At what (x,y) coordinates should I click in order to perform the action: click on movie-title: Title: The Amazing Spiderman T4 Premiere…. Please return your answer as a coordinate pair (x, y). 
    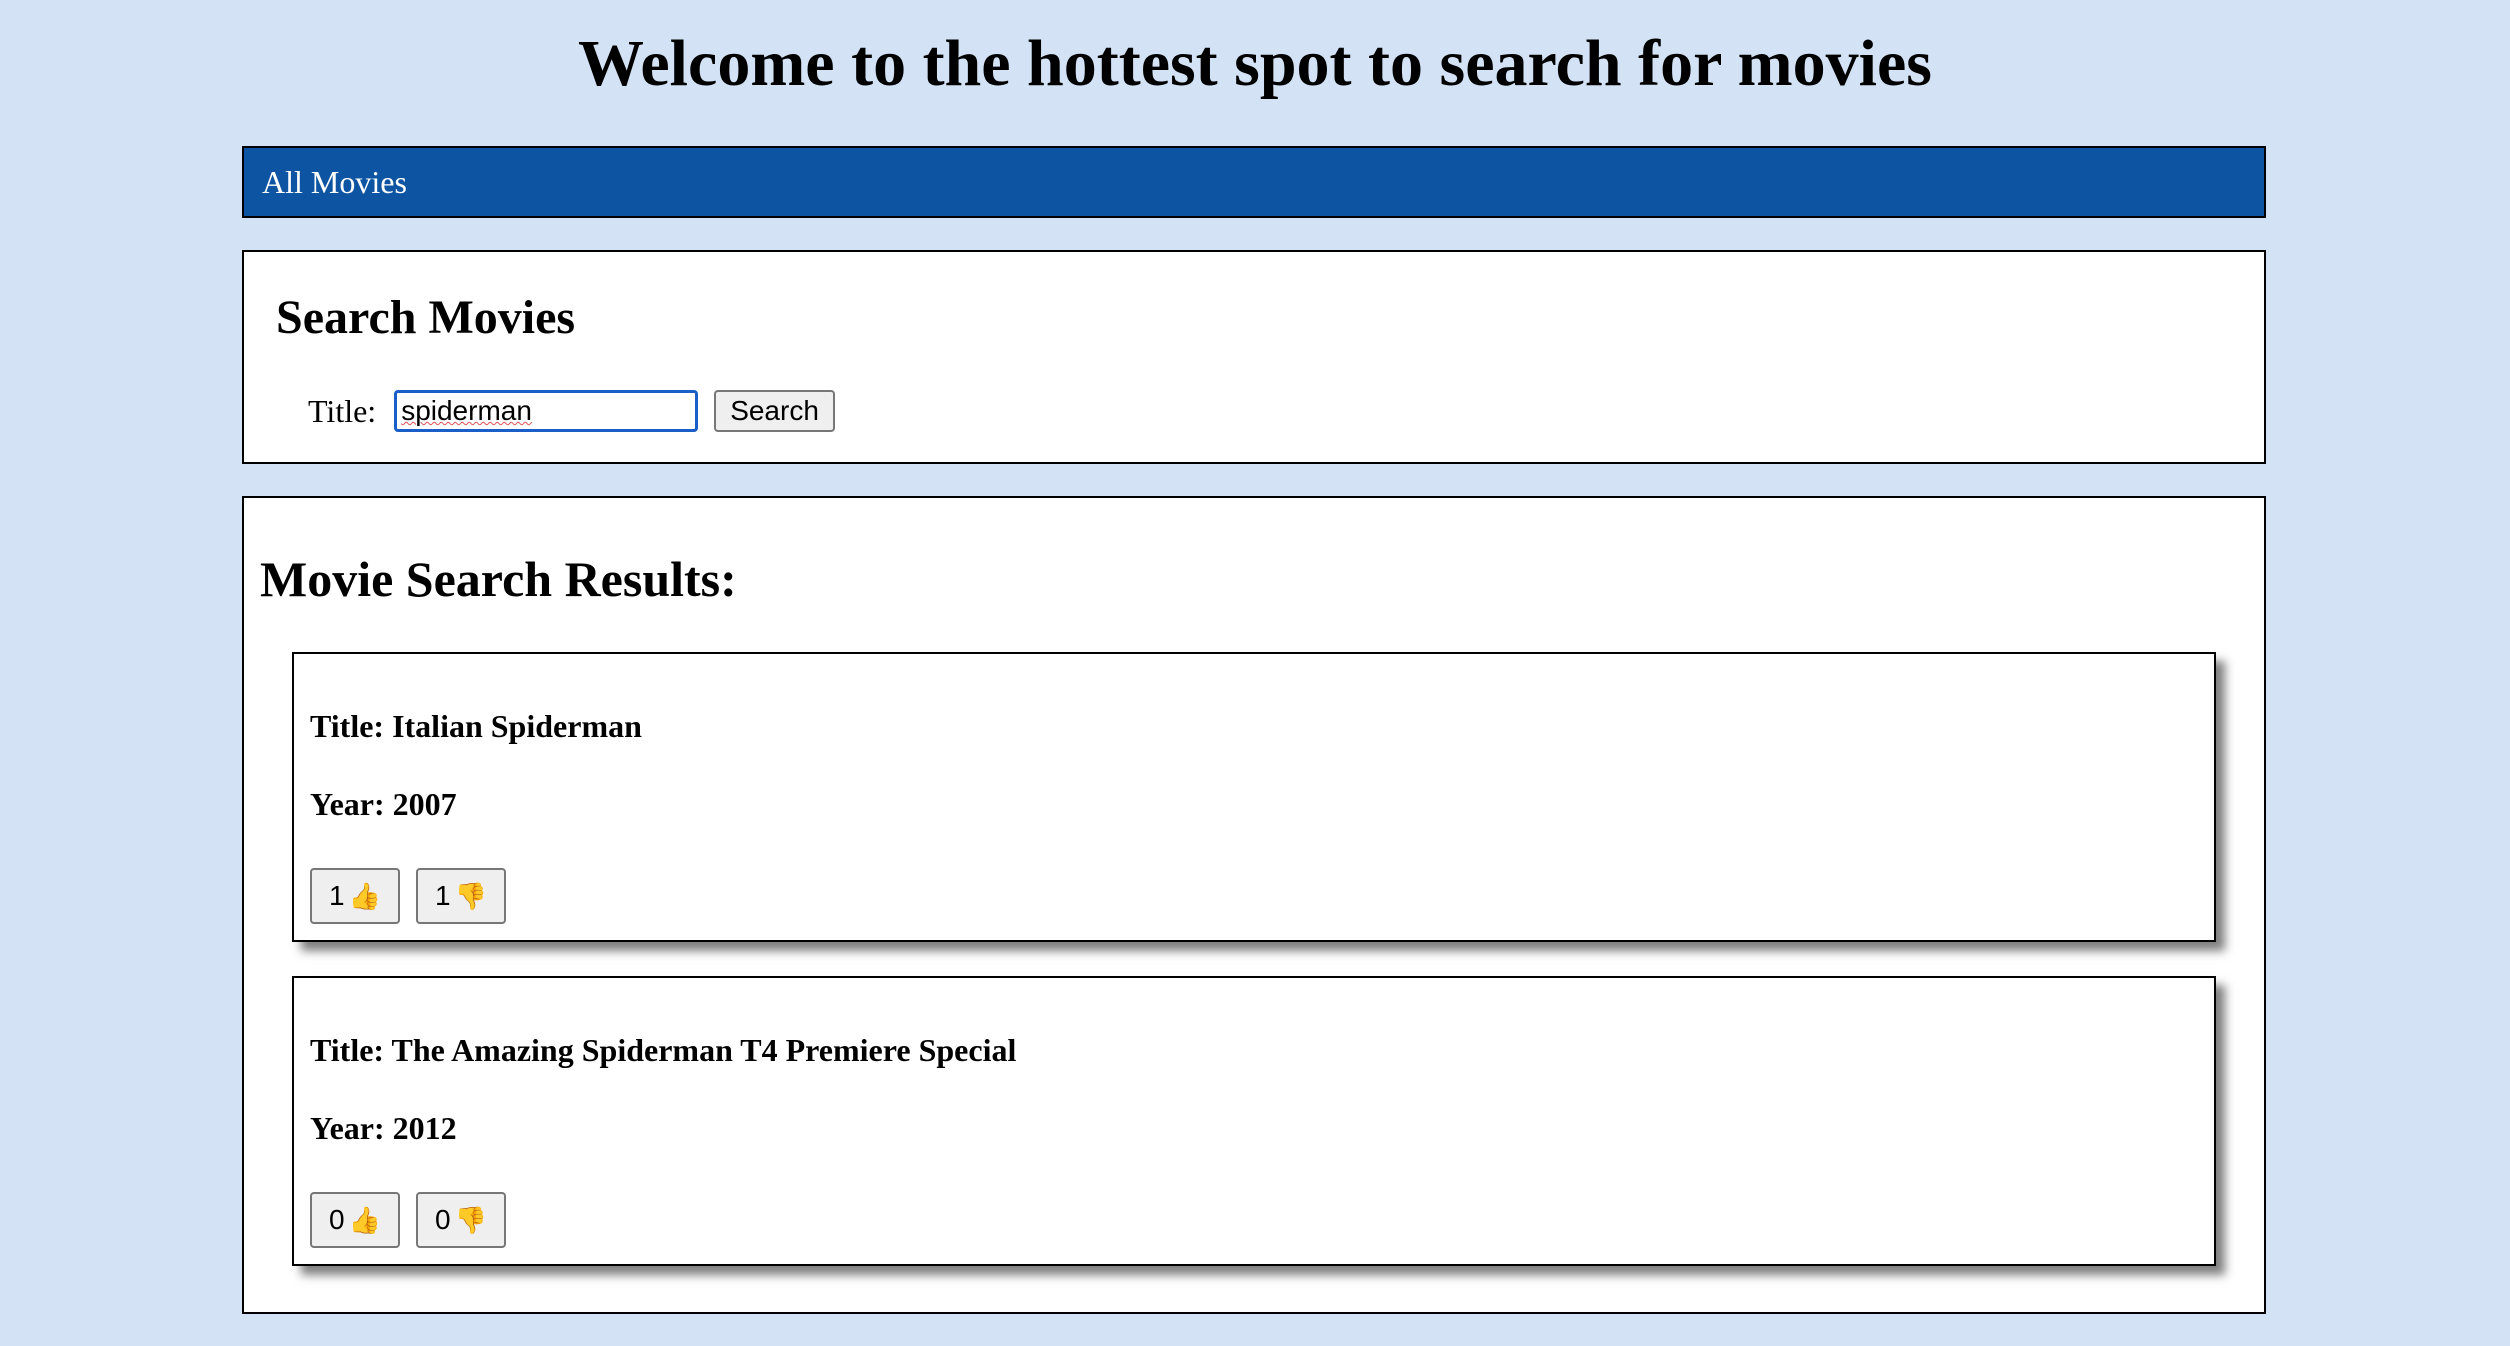
    Looking at the image, I should click on (663, 1050).